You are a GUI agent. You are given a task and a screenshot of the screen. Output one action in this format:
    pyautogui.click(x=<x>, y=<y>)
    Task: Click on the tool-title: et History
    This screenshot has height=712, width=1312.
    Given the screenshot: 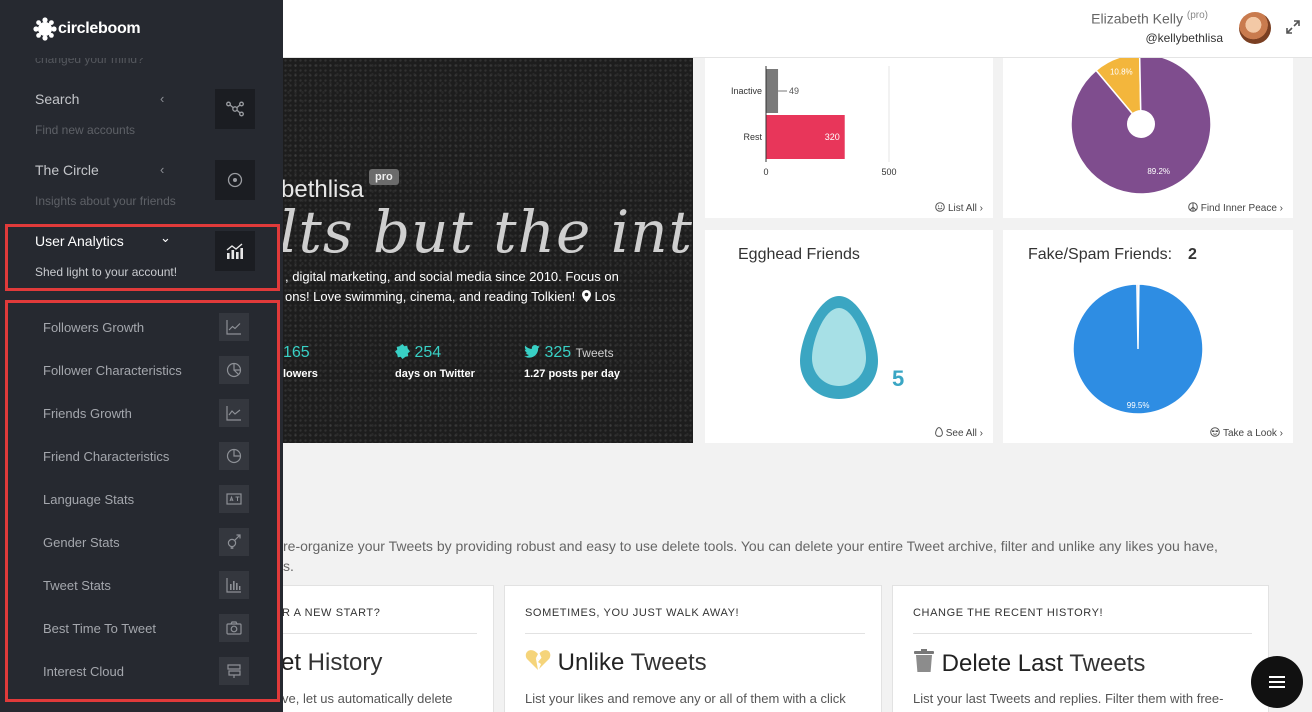 What is the action you would take?
    pyautogui.click(x=332, y=663)
    